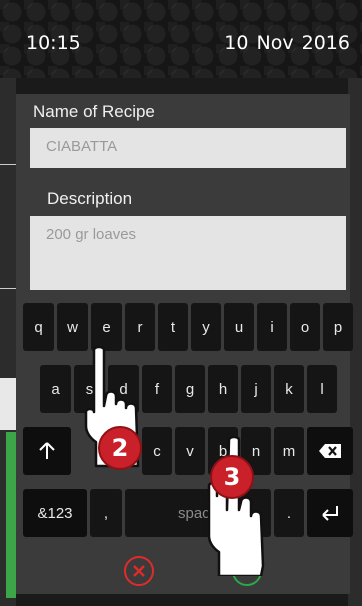 The height and width of the screenshot is (606, 362). What do you see at coordinates (55, 513) in the screenshot?
I see `numbers-key: &123` at bounding box center [55, 513].